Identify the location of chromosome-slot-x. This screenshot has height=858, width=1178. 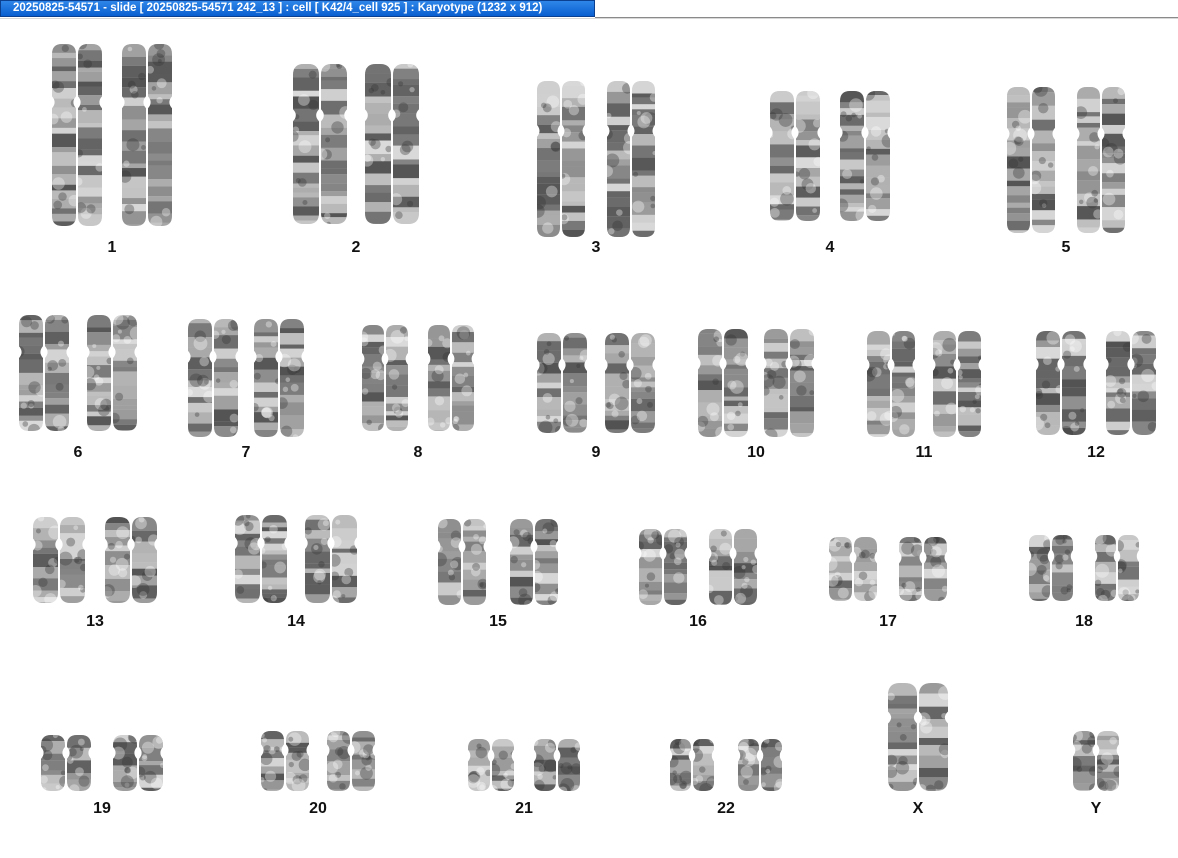
(918, 737).